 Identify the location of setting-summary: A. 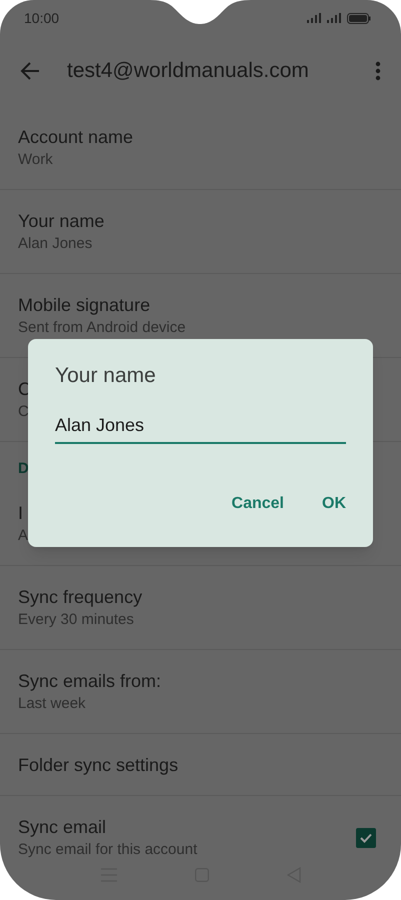
(24, 536).